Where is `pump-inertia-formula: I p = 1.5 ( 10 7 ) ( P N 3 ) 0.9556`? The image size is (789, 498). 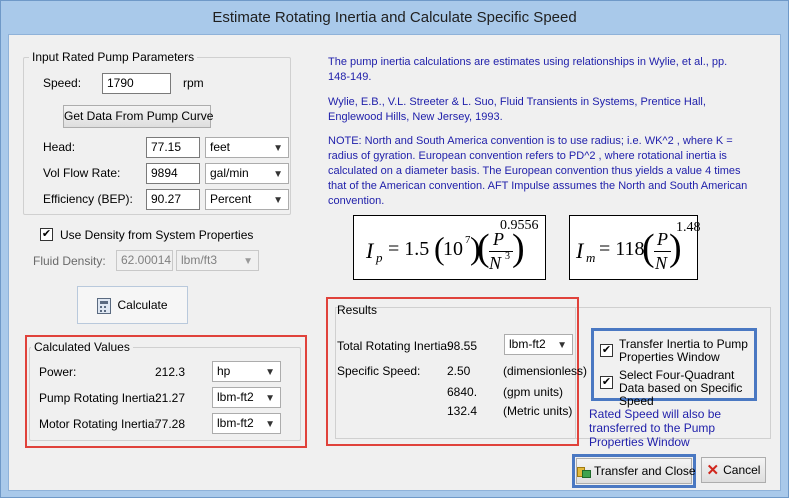
pump-inertia-formula: I p = 1.5 ( 10 7 ) ( P N 3 ) 0.9556 is located at coordinates (449, 247).